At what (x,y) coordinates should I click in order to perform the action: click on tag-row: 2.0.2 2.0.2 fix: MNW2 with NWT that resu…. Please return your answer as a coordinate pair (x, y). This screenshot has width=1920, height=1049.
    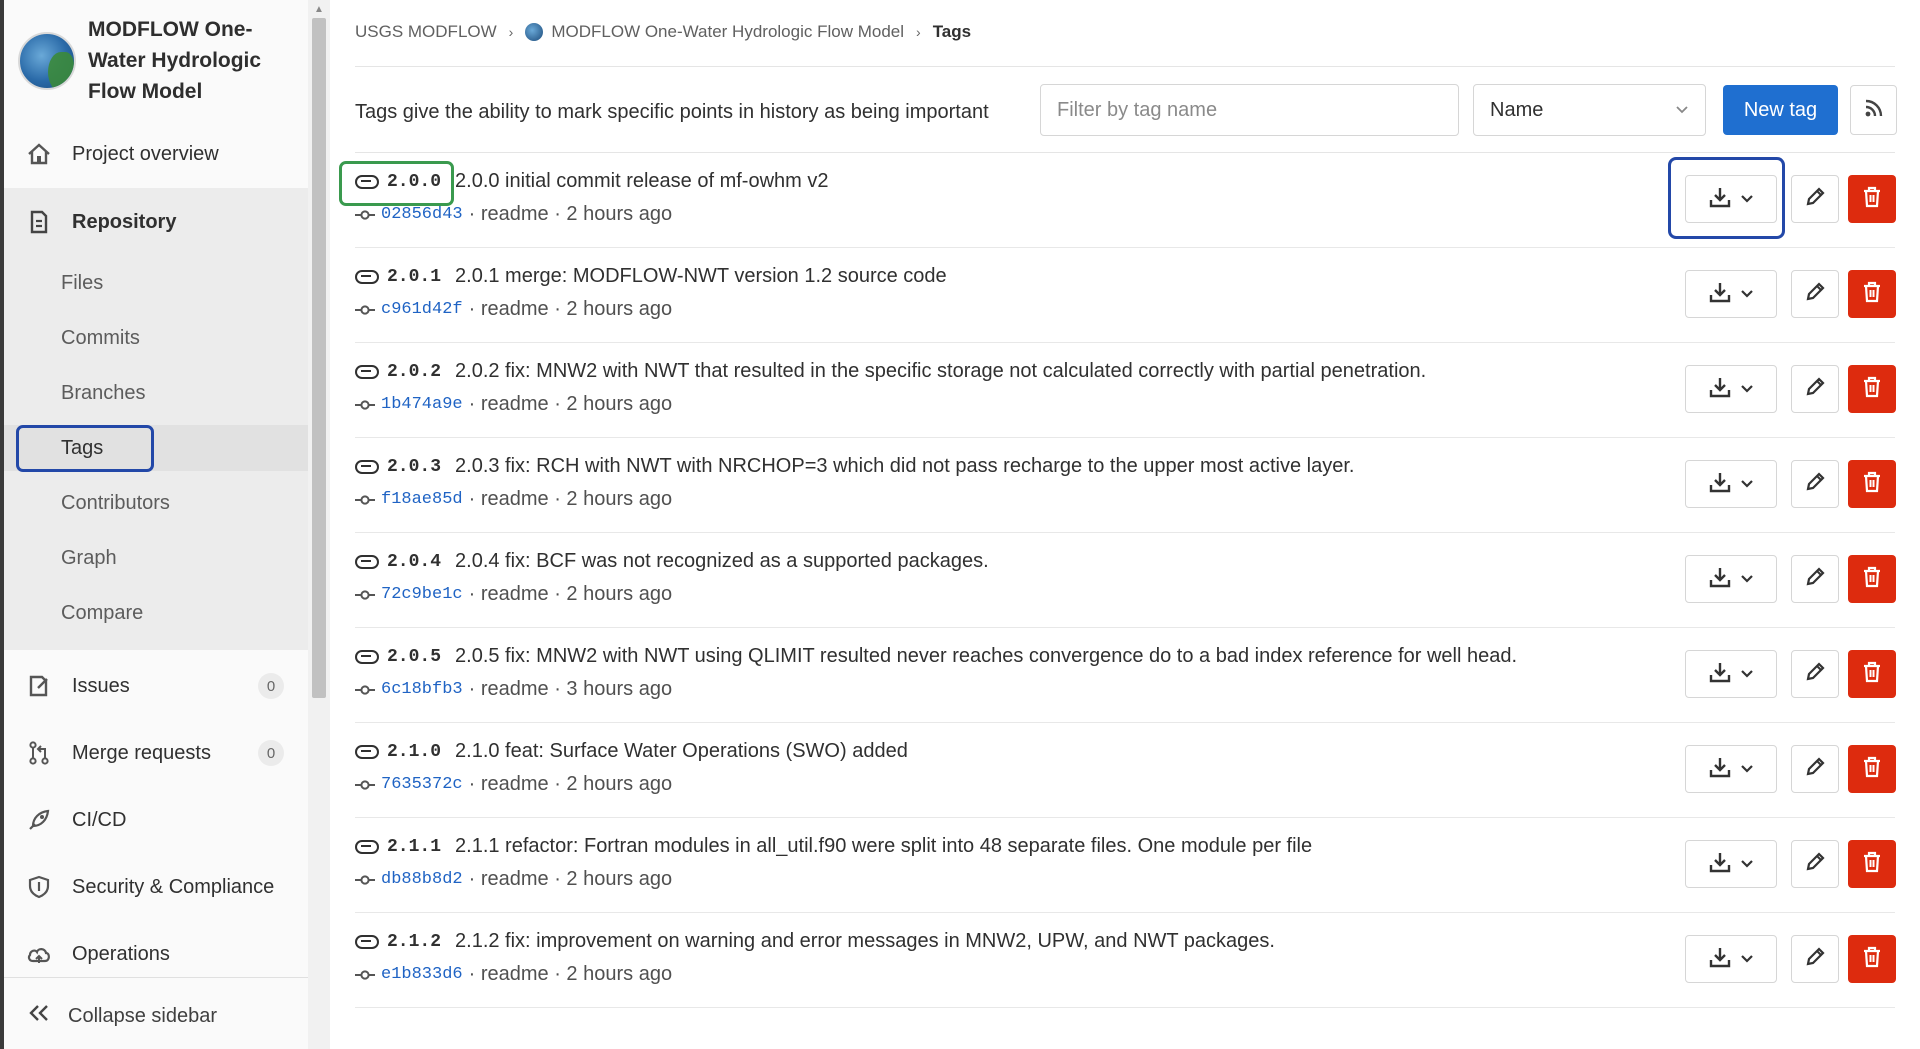
    Looking at the image, I should click on (1125, 390).